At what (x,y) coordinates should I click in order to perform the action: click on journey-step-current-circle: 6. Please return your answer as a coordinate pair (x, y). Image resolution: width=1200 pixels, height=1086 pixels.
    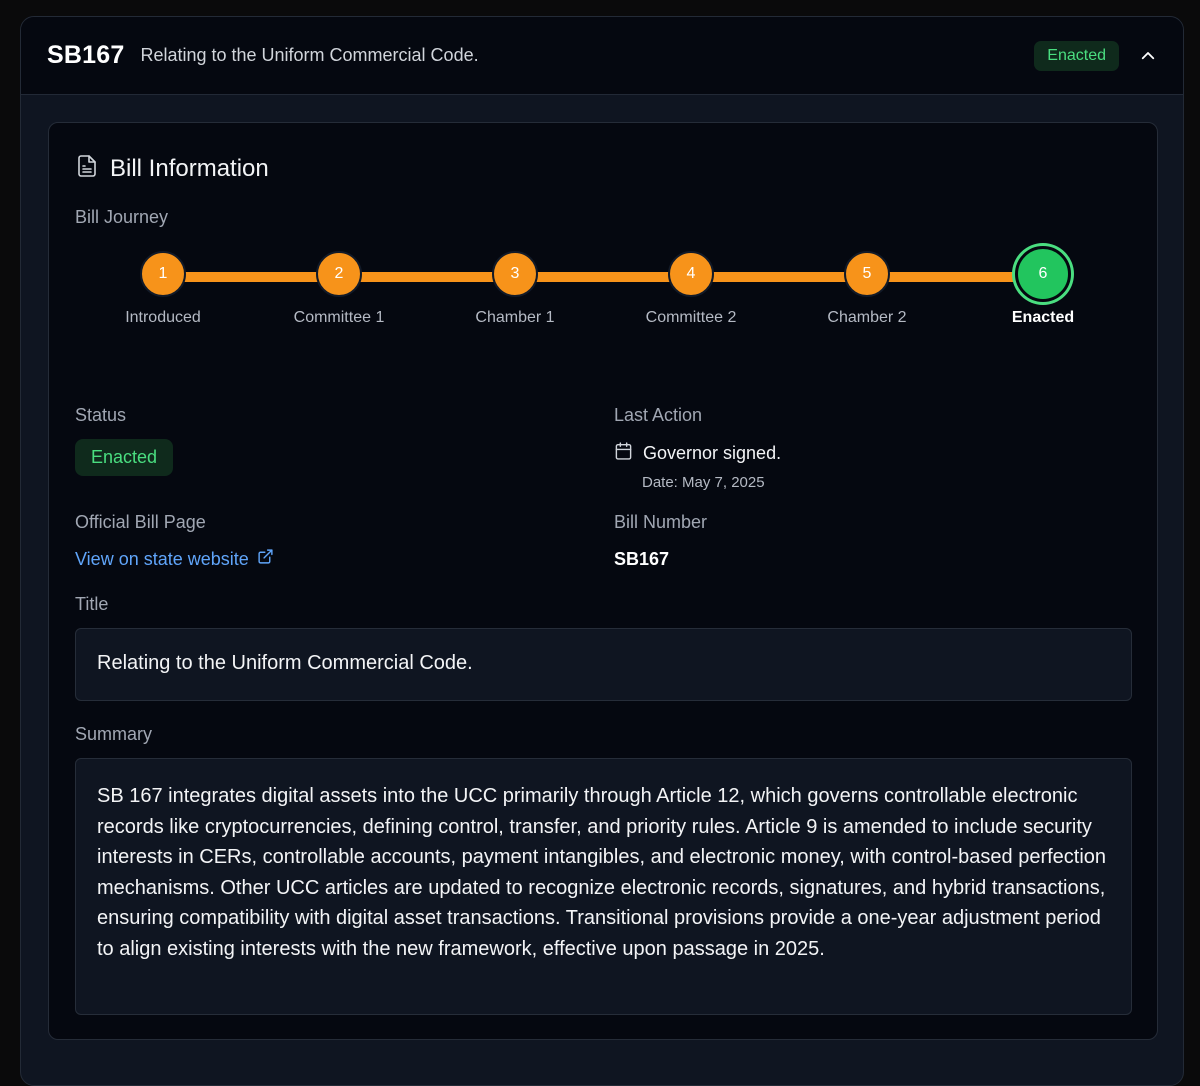
    Looking at the image, I should click on (1043, 274).